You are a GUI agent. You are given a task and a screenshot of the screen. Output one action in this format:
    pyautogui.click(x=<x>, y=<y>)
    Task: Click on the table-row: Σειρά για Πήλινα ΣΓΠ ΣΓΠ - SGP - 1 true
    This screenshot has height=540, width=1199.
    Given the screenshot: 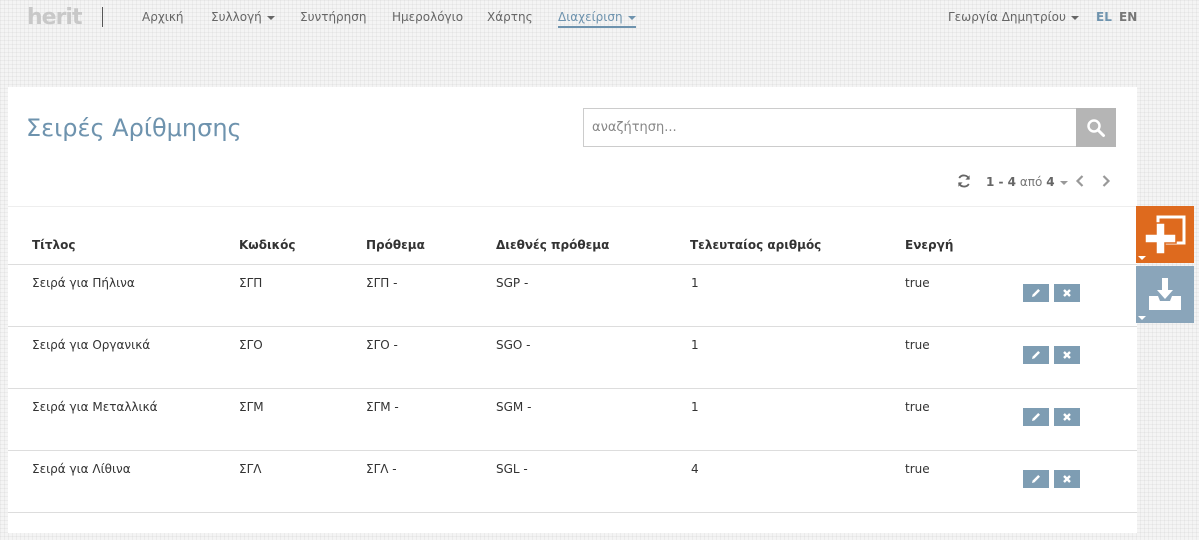 What is the action you would take?
    pyautogui.click(x=572, y=296)
    